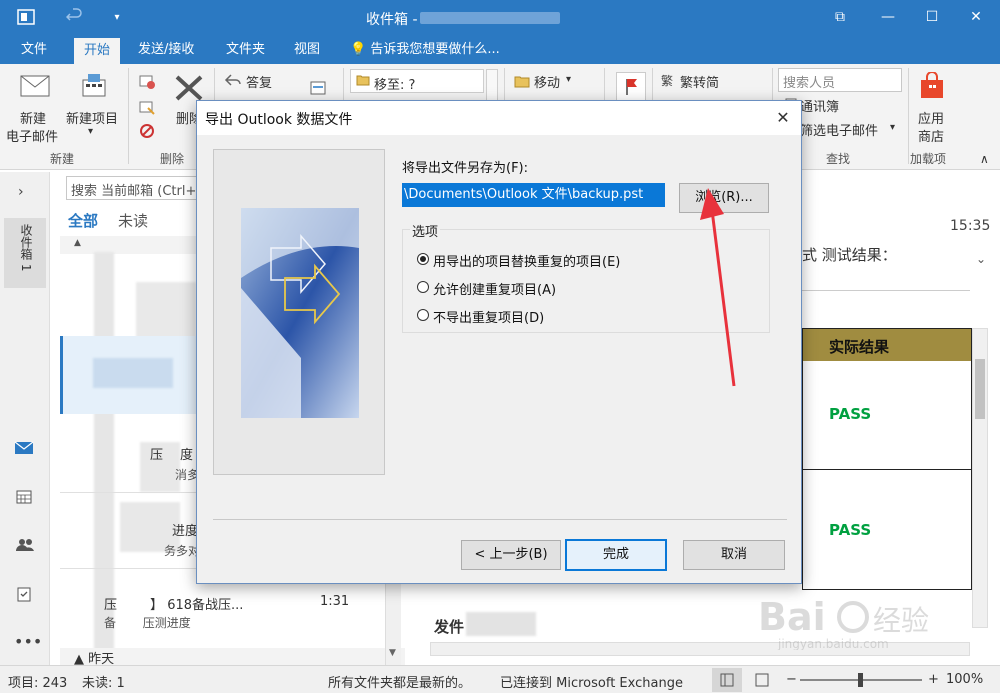 Image resolution: width=1000 pixels, height=693 pixels. Describe the element at coordinates (233, 82) in the screenshot. I see `reply-icon` at that location.